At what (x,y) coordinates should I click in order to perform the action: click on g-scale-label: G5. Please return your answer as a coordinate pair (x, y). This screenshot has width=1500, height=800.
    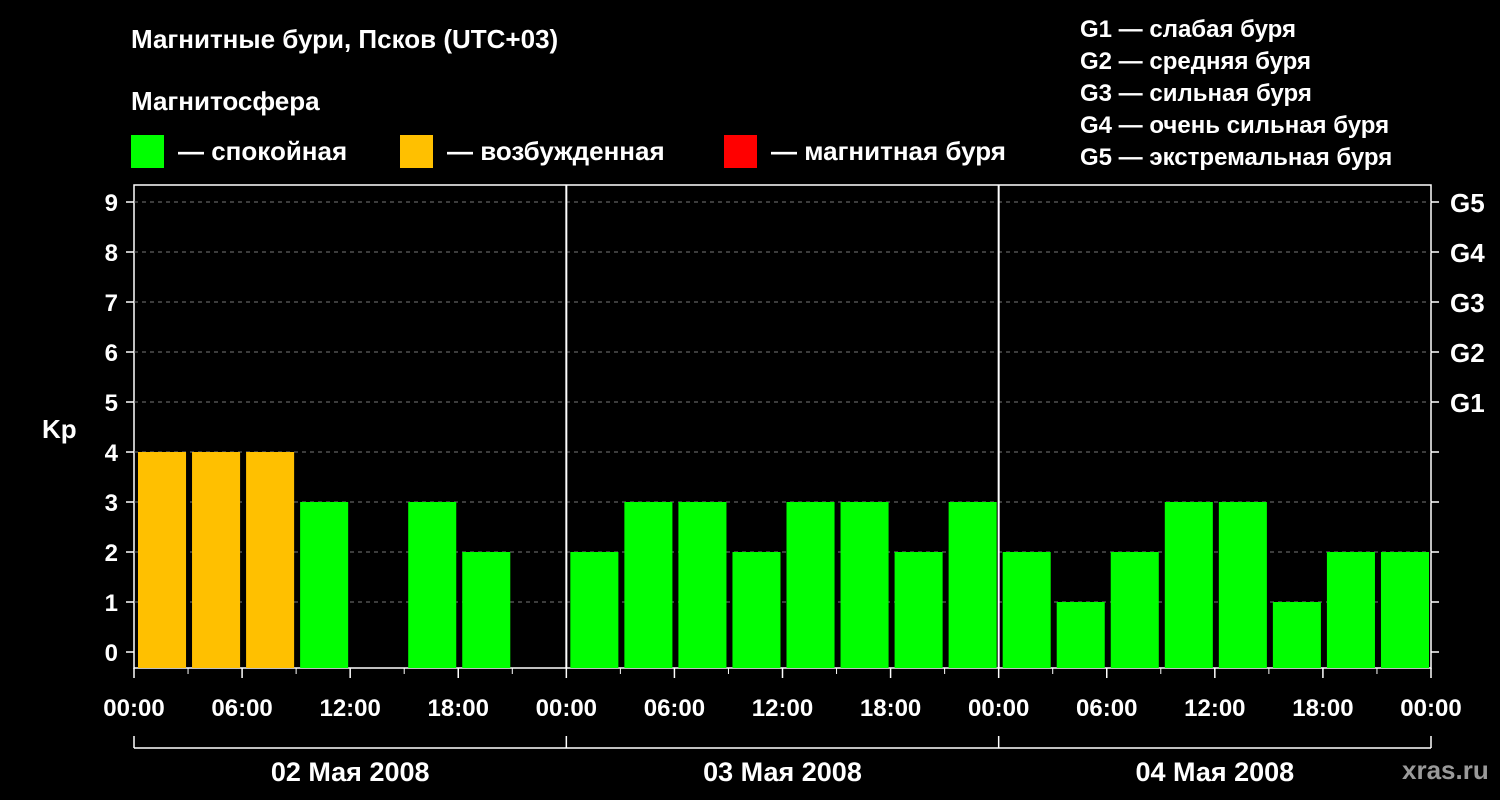
    Looking at the image, I should click on (1467, 203).